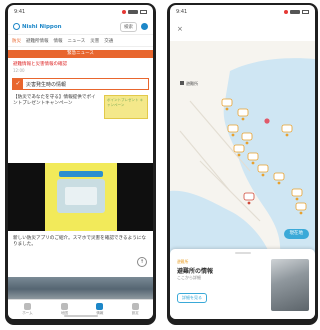  What do you see at coordinates (195, 271) in the screenshot?
I see `sheet-title: 避難所の情報` at bounding box center [195, 271].